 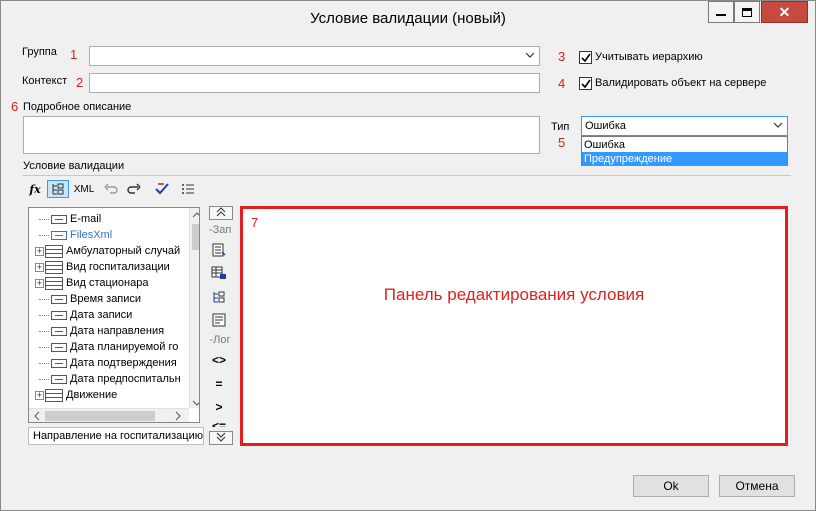 I want to click on op-greater: >, so click(x=219, y=407).